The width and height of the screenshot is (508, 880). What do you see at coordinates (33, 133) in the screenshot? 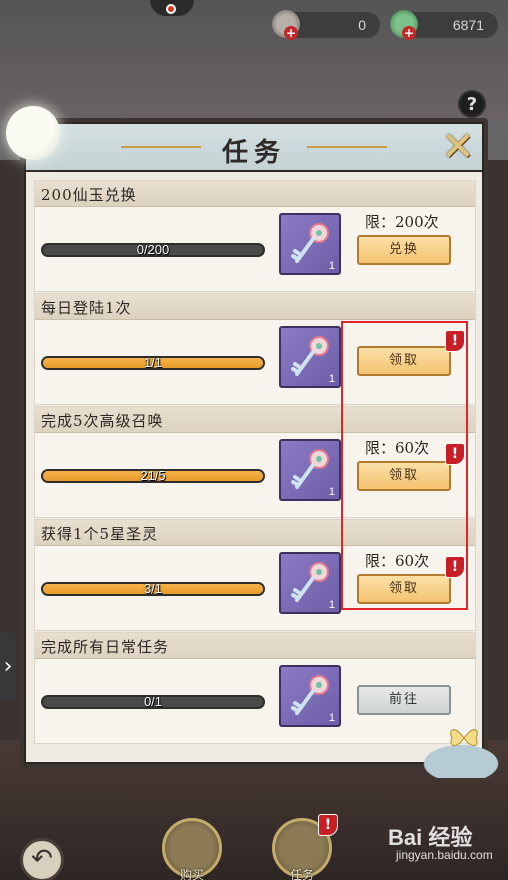
I see `moon-decoration` at bounding box center [33, 133].